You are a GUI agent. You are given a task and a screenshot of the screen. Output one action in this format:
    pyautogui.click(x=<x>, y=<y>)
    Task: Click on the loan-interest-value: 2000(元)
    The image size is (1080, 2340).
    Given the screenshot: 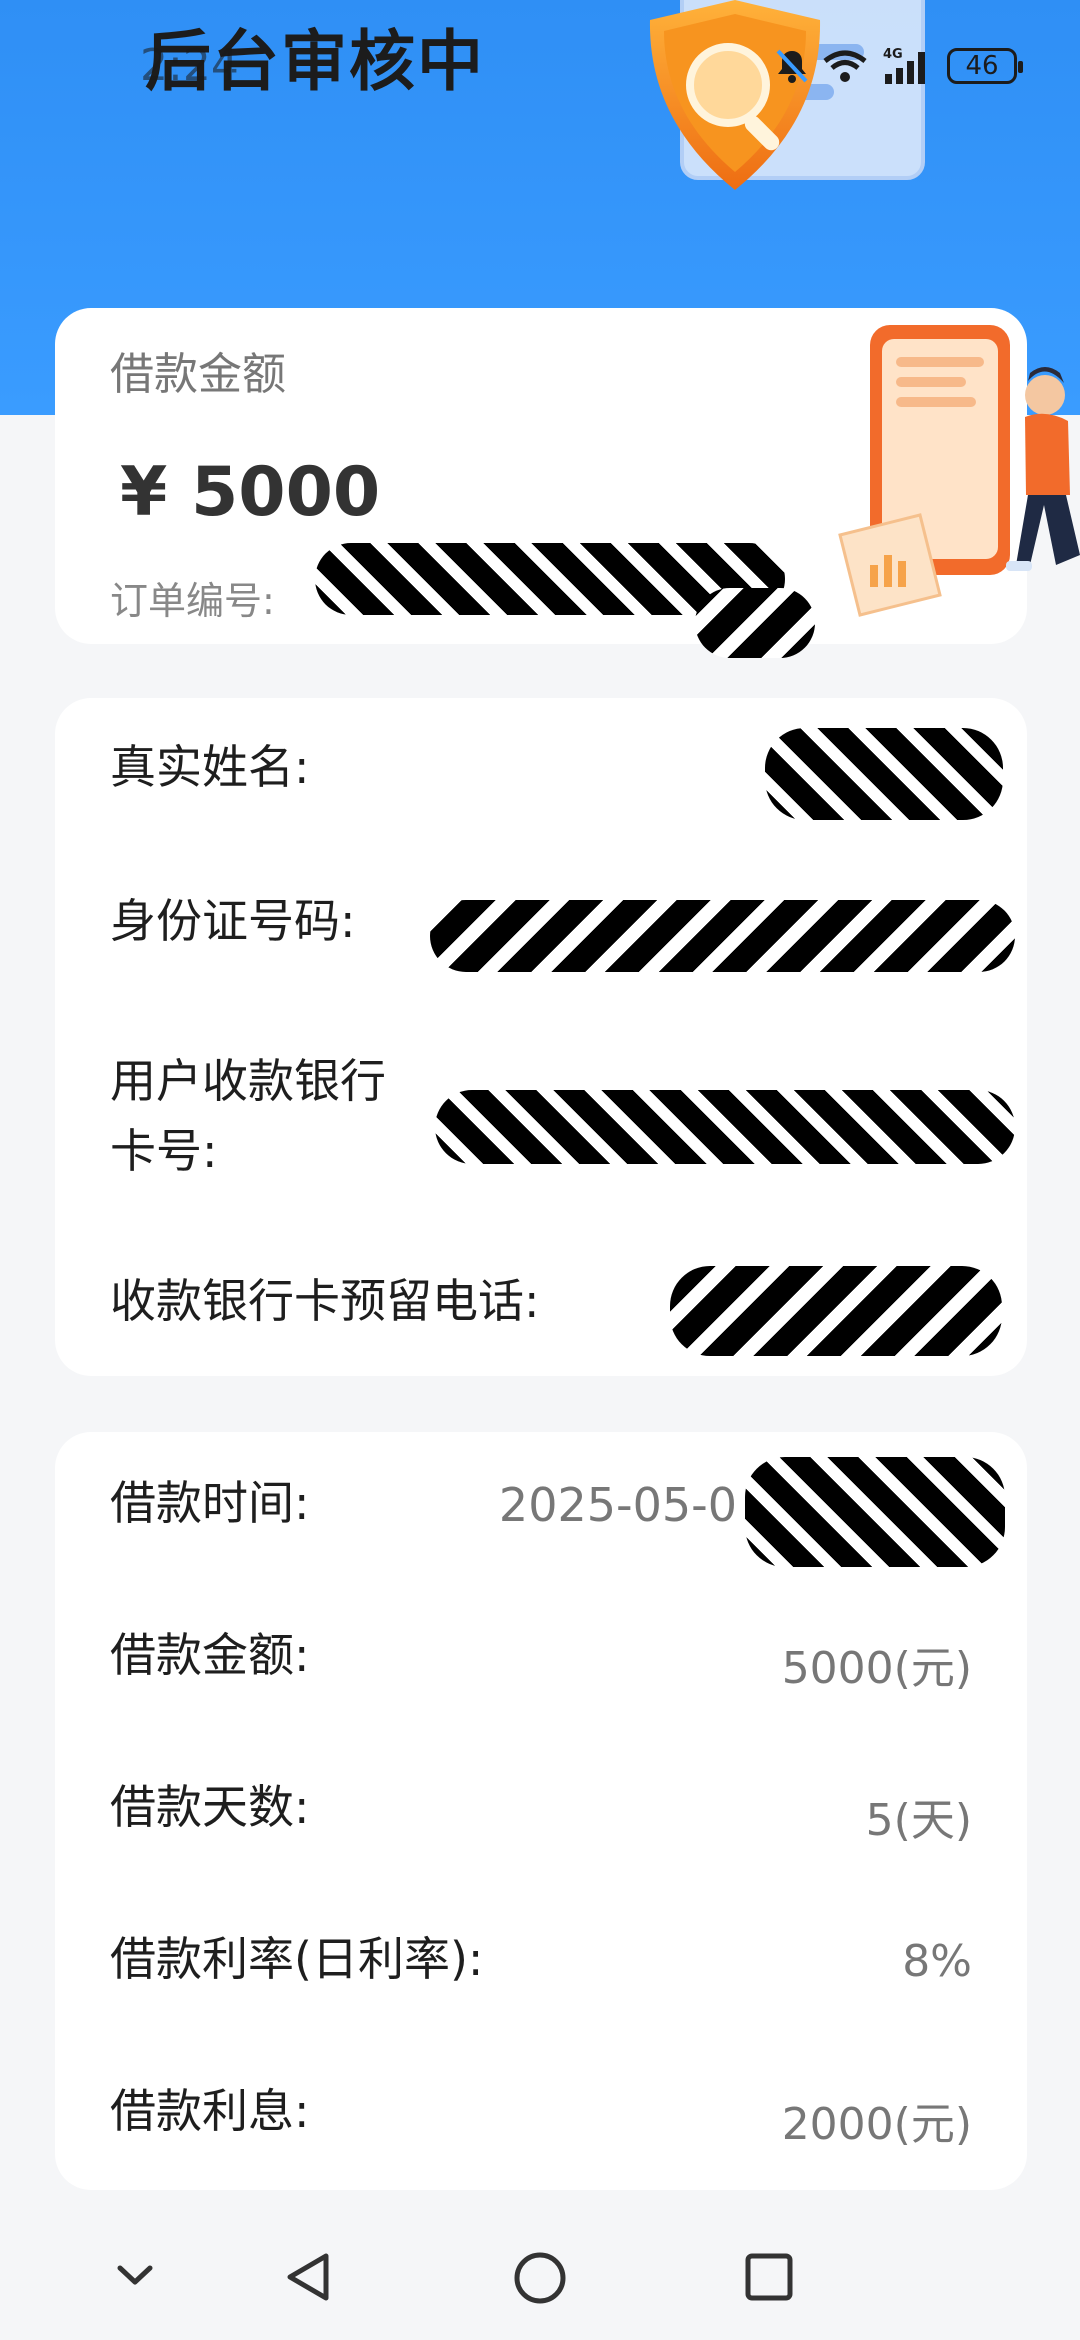 What is the action you would take?
    pyautogui.click(x=876, y=2124)
    